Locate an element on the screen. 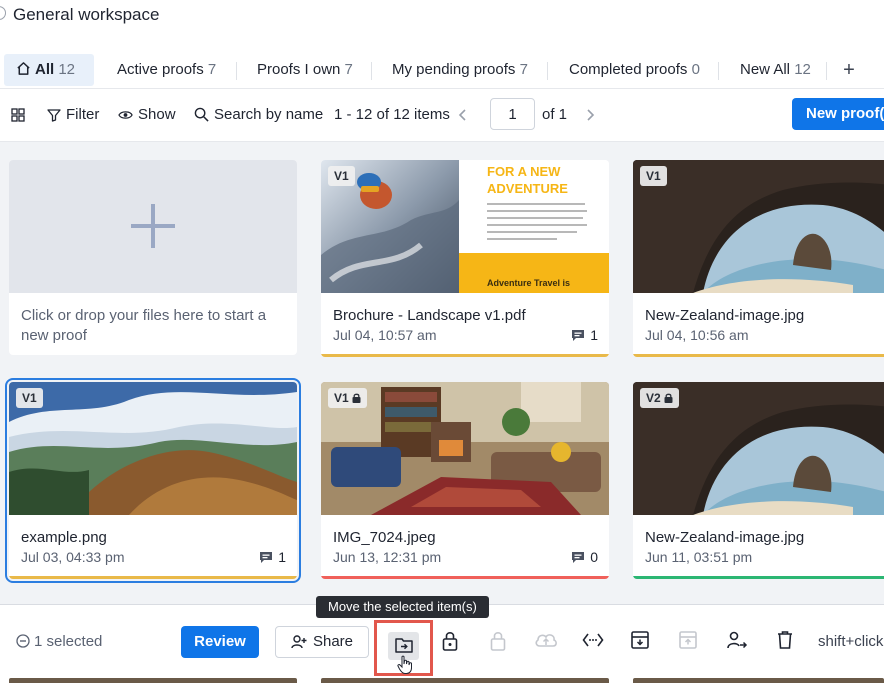 The width and height of the screenshot is (884, 683). tab-proofs-i-own: Proofs I own 7 is located at coordinates (305, 70).